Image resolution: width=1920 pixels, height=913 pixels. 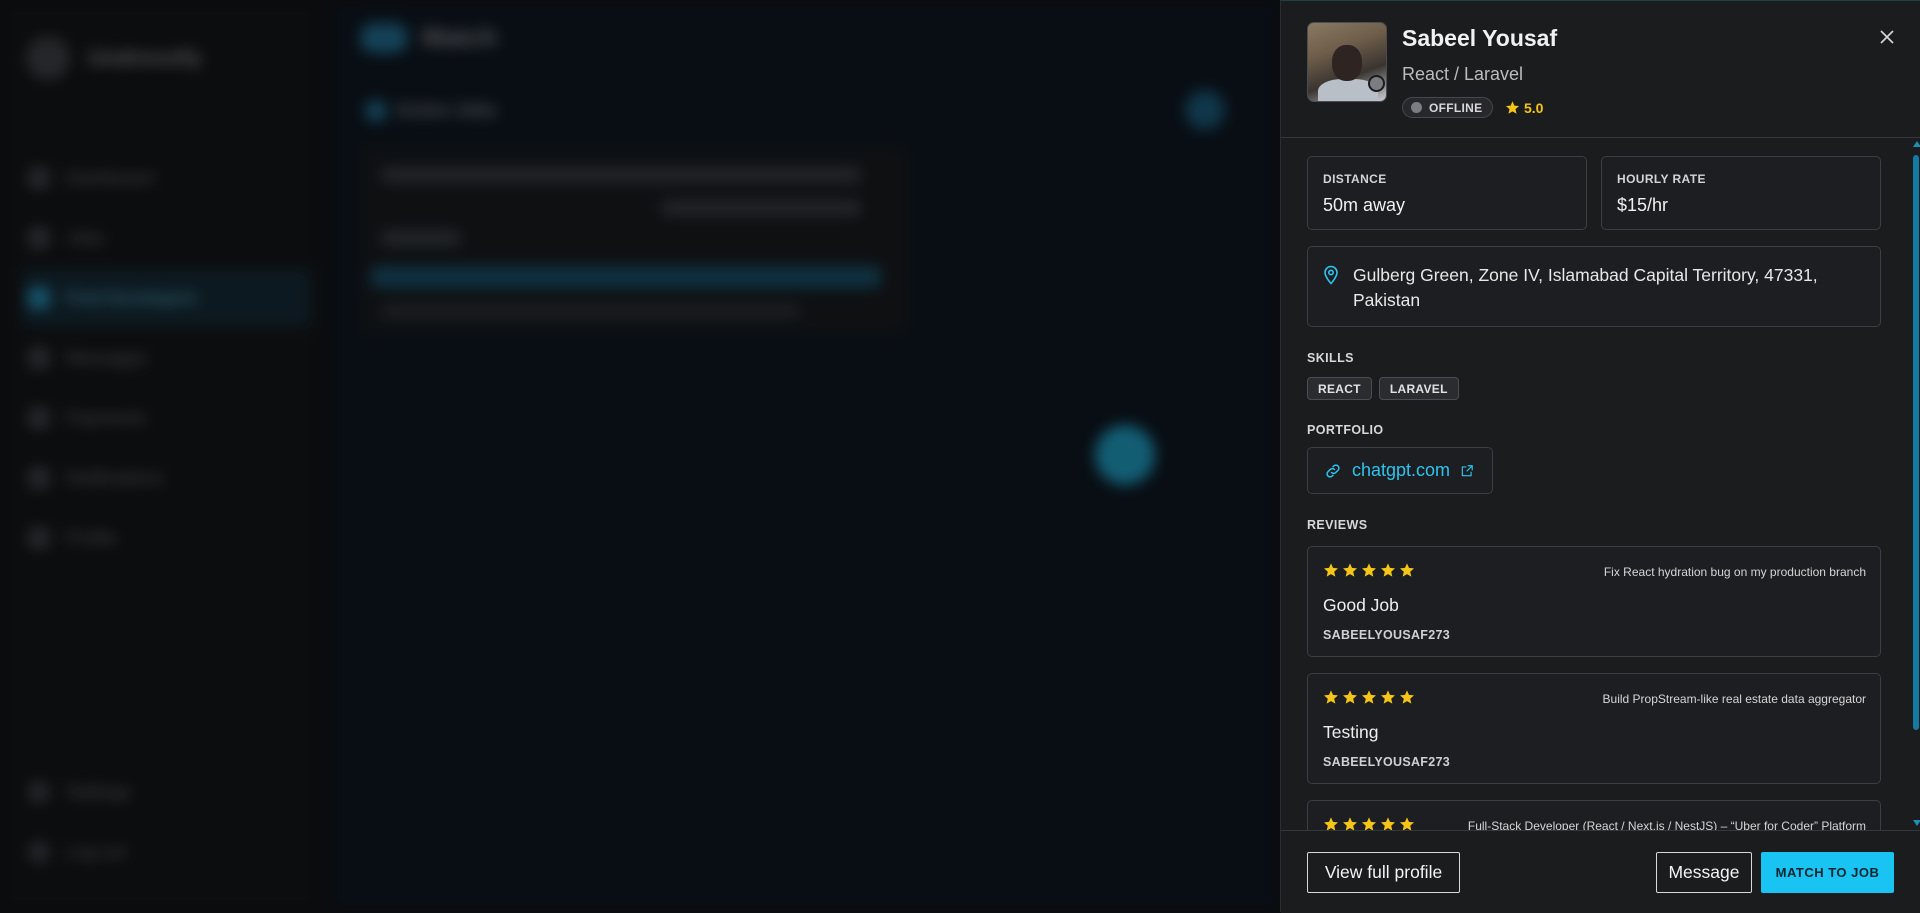 I want to click on status-badge: OFFLINE, so click(x=1448, y=107).